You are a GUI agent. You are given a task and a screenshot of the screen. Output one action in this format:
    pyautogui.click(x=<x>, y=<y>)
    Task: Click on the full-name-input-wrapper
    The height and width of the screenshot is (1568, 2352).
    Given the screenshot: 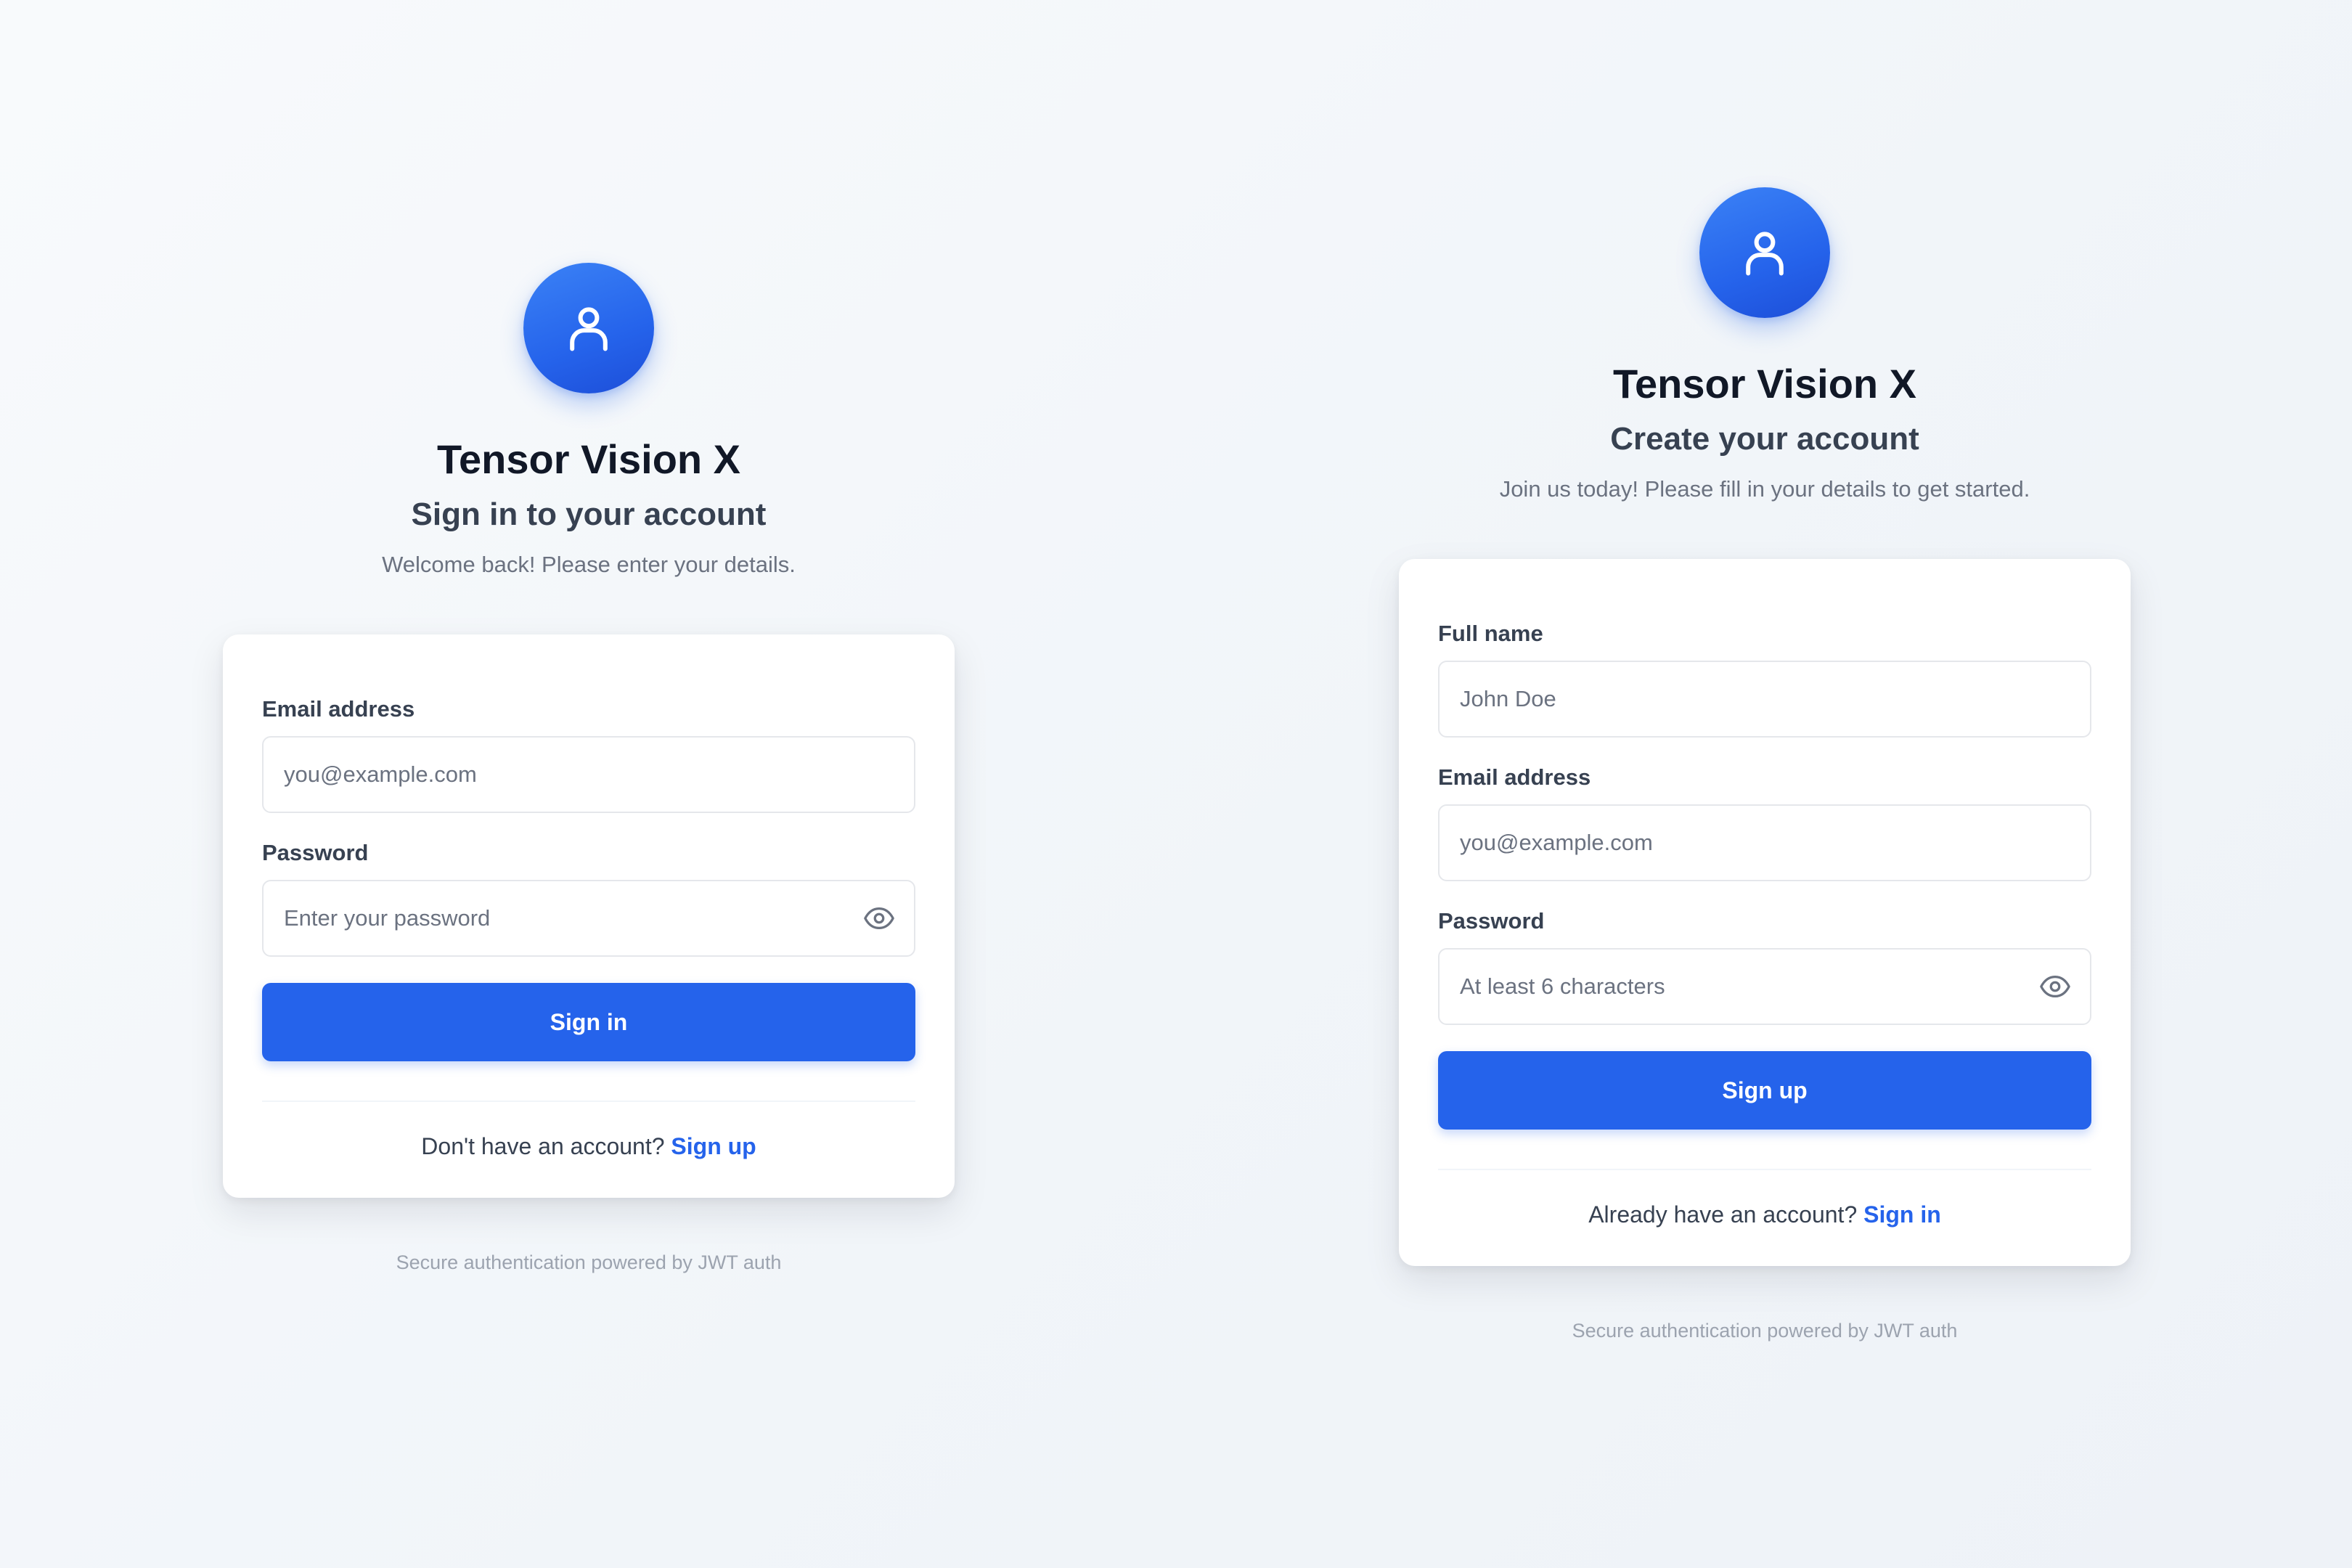 What is the action you would take?
    pyautogui.click(x=1765, y=700)
    